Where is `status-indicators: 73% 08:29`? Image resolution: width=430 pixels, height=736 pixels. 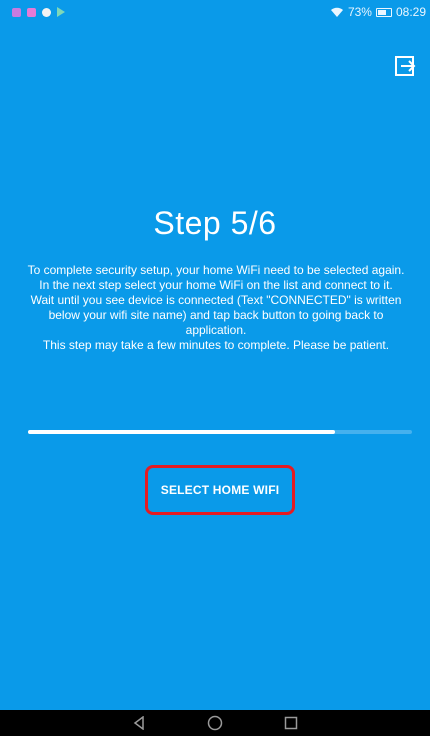
status-indicators: 73% 08:29 is located at coordinates (378, 12).